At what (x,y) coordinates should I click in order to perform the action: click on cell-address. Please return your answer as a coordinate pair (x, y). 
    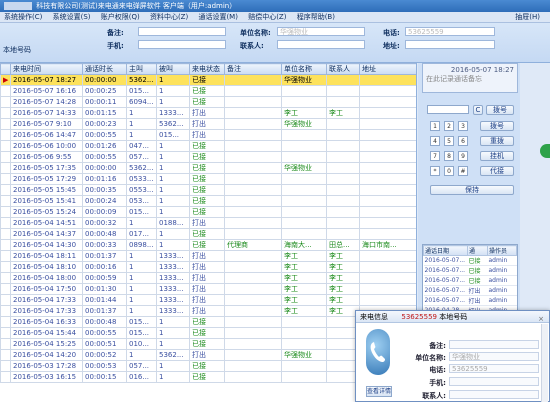
    Looking at the image, I should click on (387, 278).